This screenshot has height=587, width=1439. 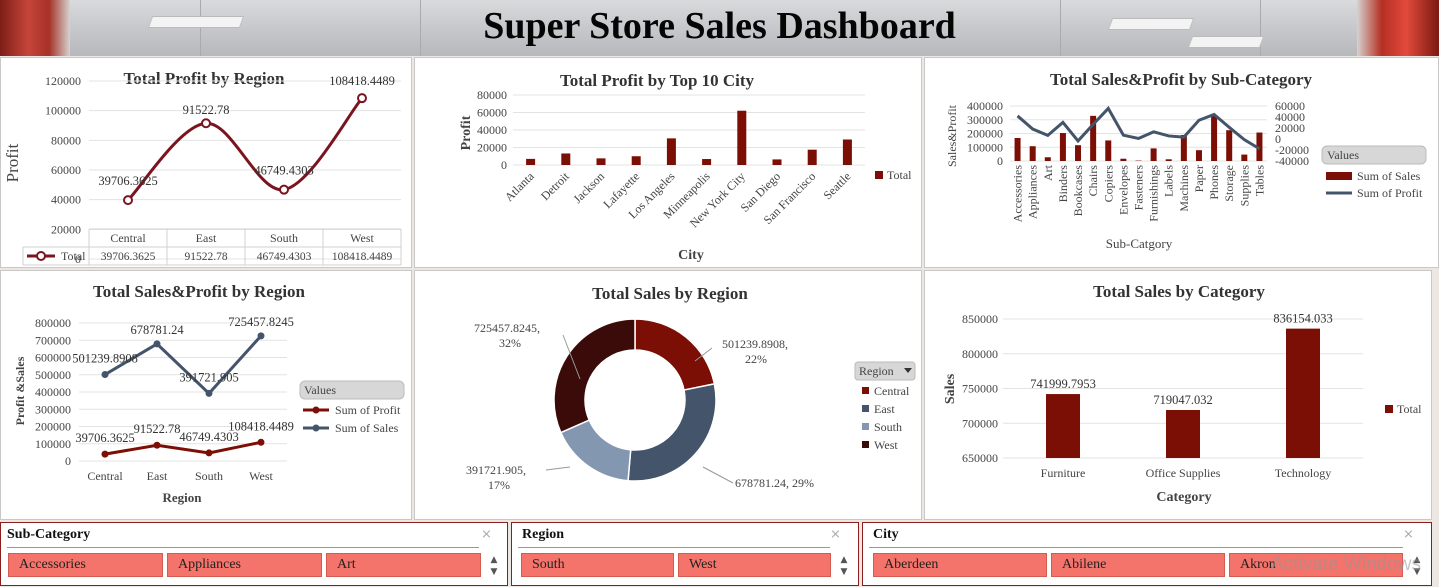 What do you see at coordinates (316, 428) in the screenshot?
I see `legend-marker-sales` at bounding box center [316, 428].